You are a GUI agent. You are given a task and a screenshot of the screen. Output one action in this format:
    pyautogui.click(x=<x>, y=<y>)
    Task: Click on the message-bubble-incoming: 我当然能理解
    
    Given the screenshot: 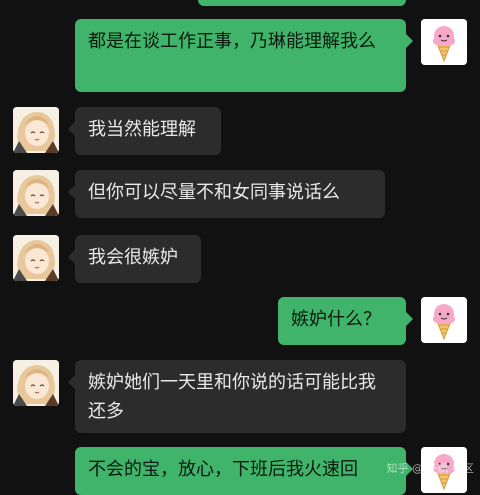 What is the action you would take?
    pyautogui.click(x=148, y=131)
    